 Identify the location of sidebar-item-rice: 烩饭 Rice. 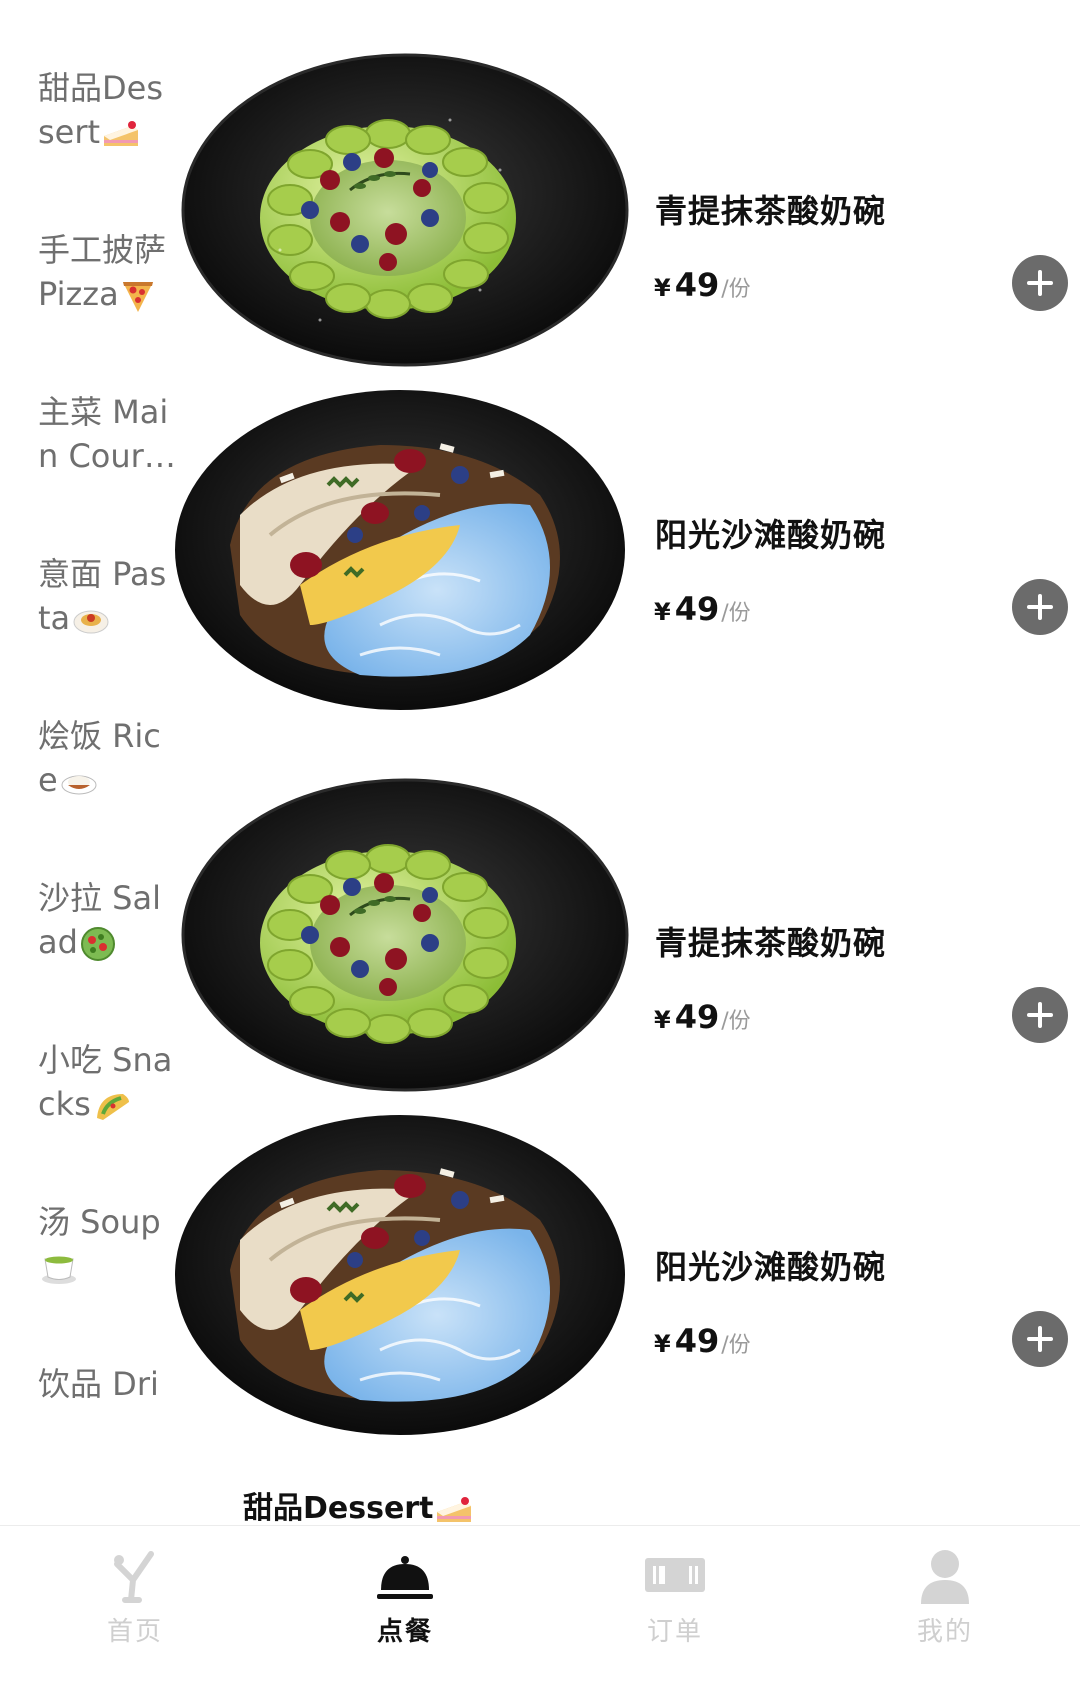
(108, 758).